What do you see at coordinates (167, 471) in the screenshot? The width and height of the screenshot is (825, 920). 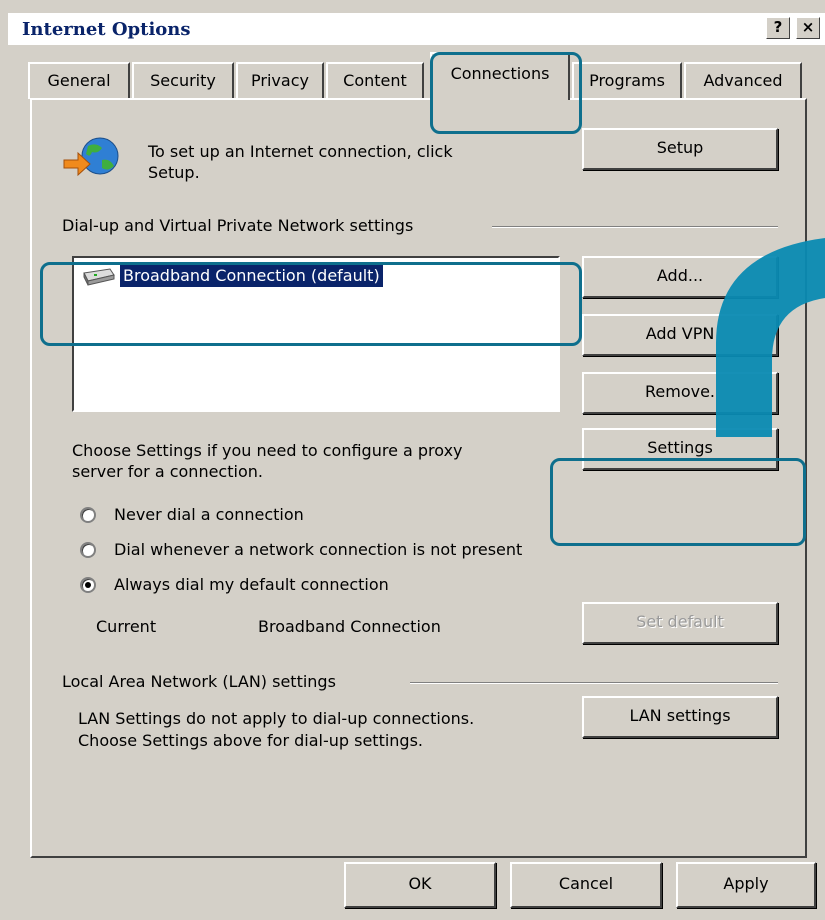 I see `proxy-text-line2: server for a connection.` at bounding box center [167, 471].